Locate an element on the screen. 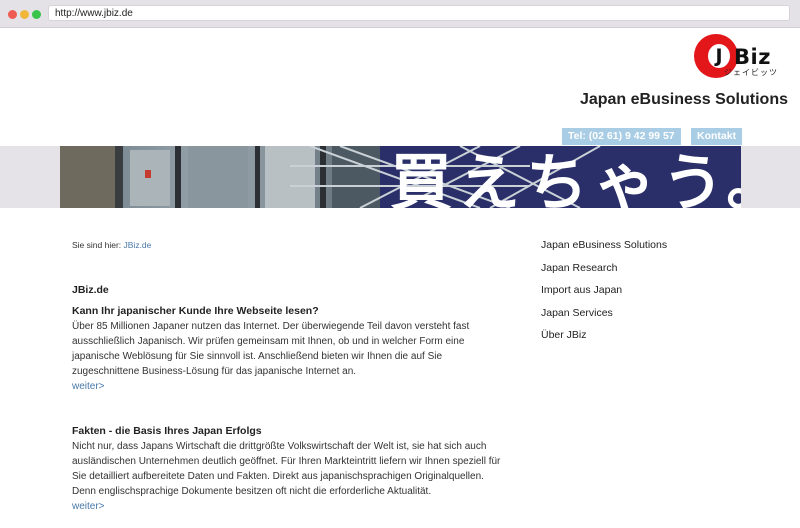 This screenshot has width=800, height=528. contact-link: Kontakt is located at coordinates (717, 136).